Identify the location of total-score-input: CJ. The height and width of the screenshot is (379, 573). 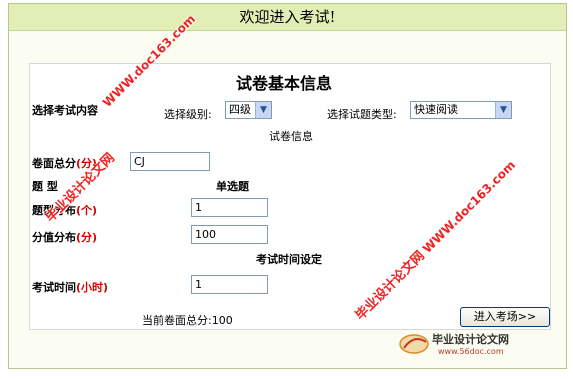
(170, 161).